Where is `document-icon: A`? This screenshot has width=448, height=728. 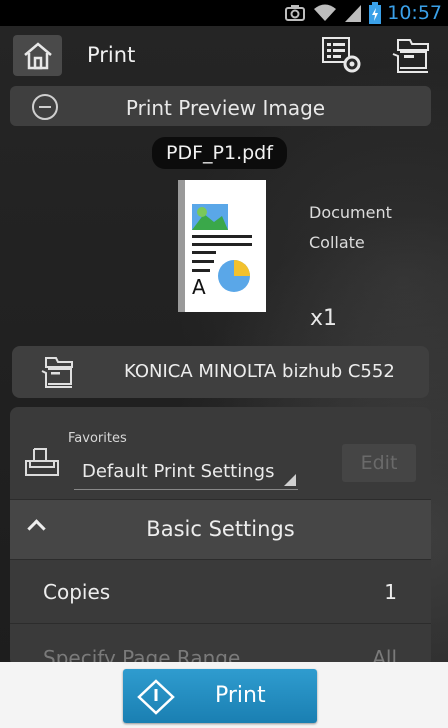 document-icon: A is located at coordinates (222, 246).